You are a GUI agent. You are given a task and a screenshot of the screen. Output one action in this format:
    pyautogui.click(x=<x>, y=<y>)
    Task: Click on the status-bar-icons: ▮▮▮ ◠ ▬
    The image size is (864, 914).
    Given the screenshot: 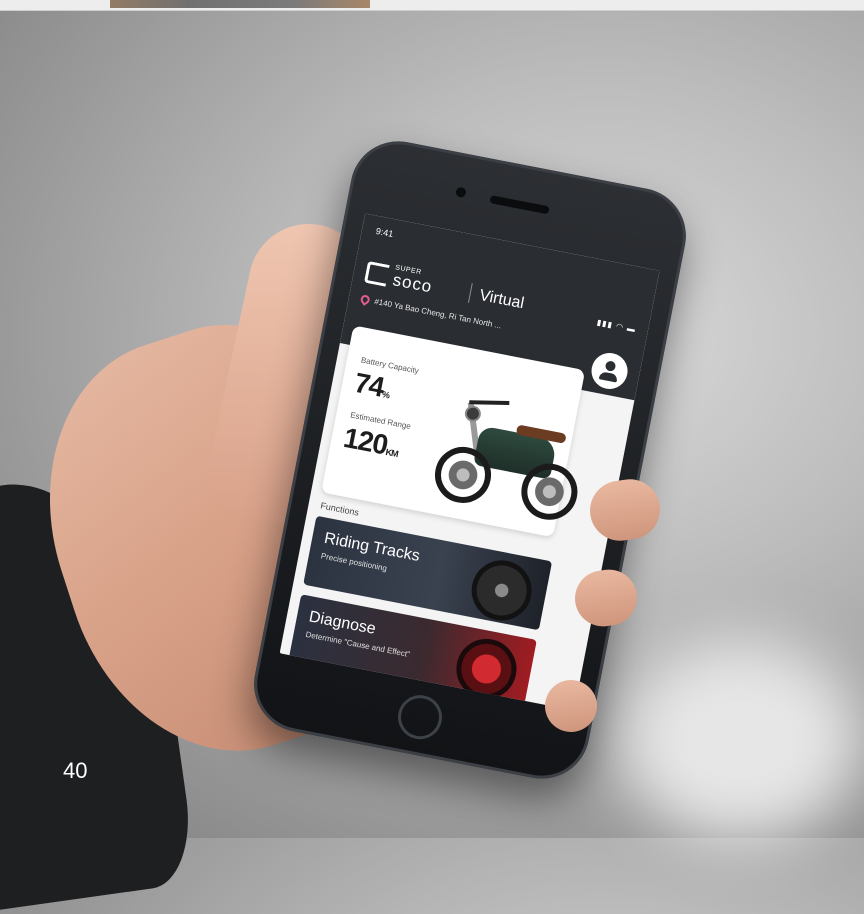 What is the action you would take?
    pyautogui.click(x=616, y=326)
    